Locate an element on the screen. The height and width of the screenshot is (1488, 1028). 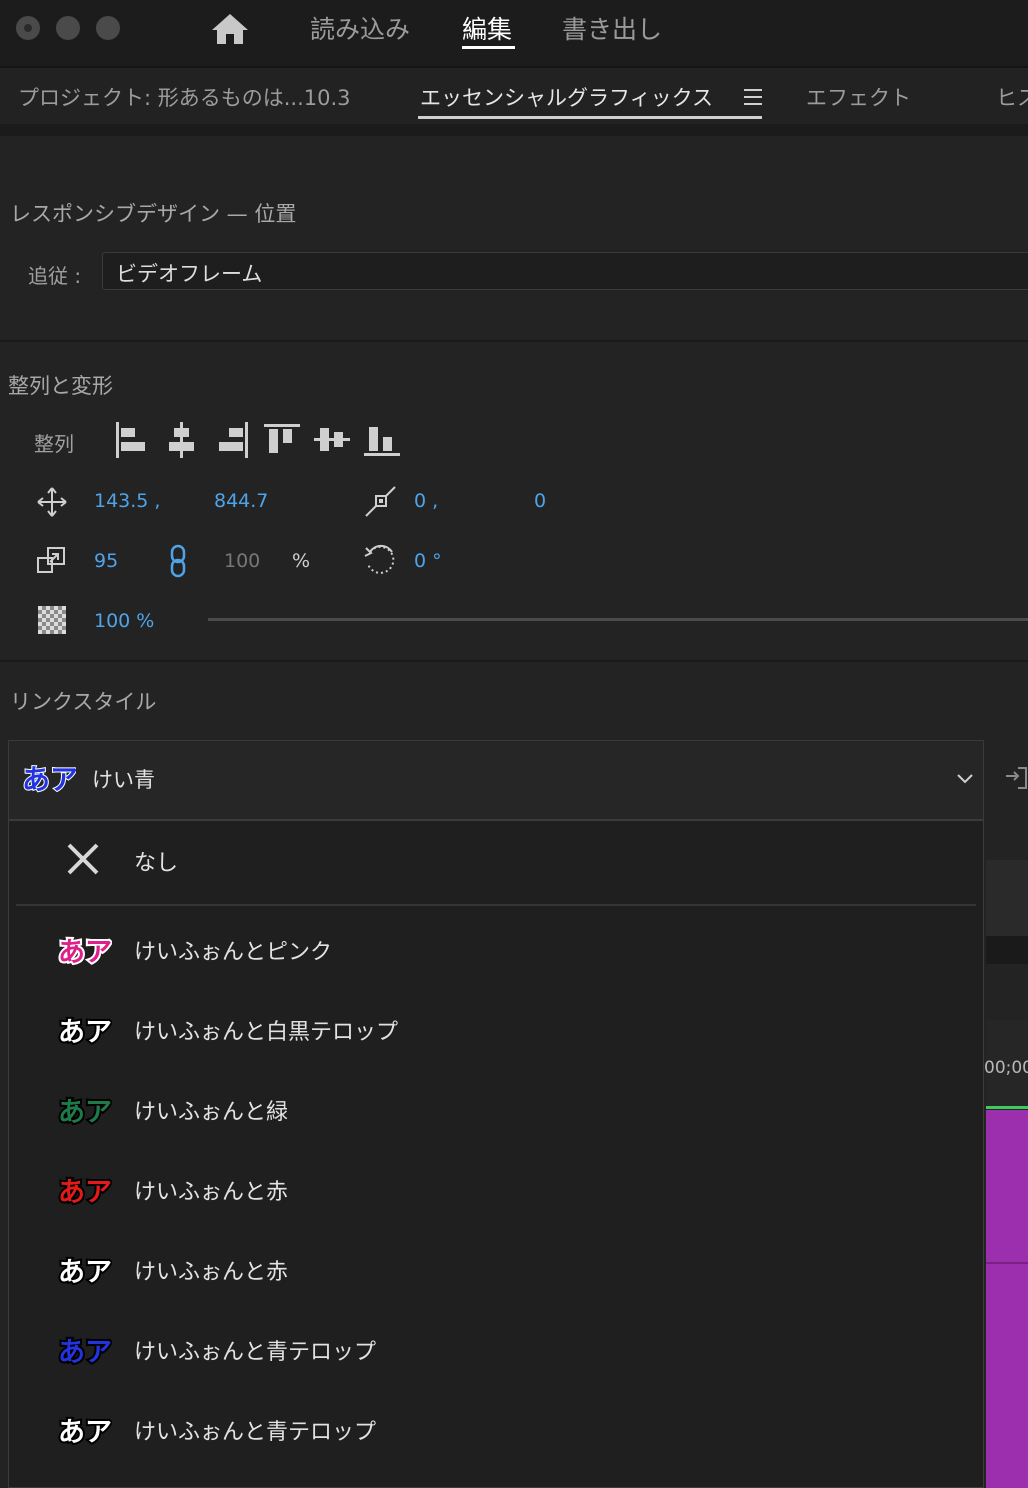
position-x-value: 143.5 , is located at coordinates (127, 501).